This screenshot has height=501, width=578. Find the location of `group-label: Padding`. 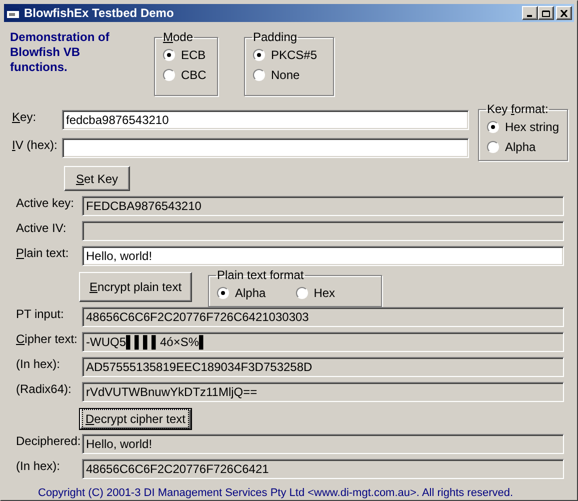

group-label: Padding is located at coordinates (275, 37).